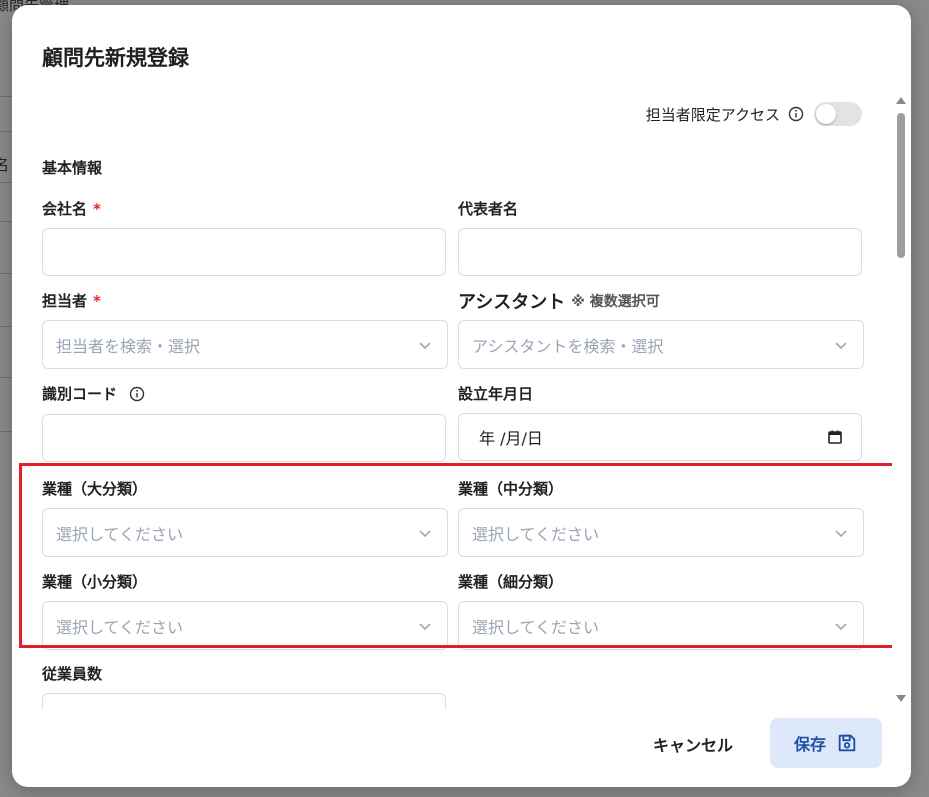 This screenshot has height=797, width=929. What do you see at coordinates (568, 346) in the screenshot?
I see `assistant-placeholder: アシスタントを検索・選択` at bounding box center [568, 346].